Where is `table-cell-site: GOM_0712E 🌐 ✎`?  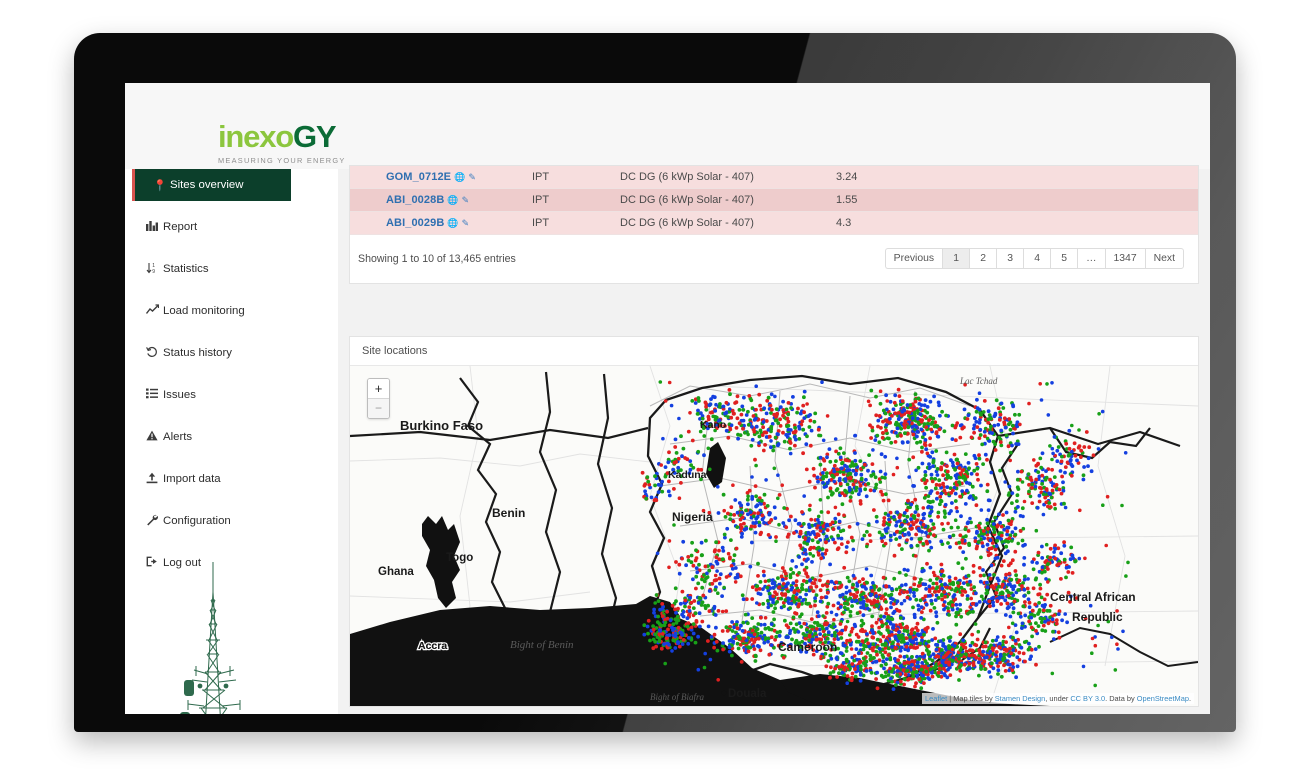 table-cell-site: GOM_0712E 🌐 ✎ is located at coordinates (437, 177).